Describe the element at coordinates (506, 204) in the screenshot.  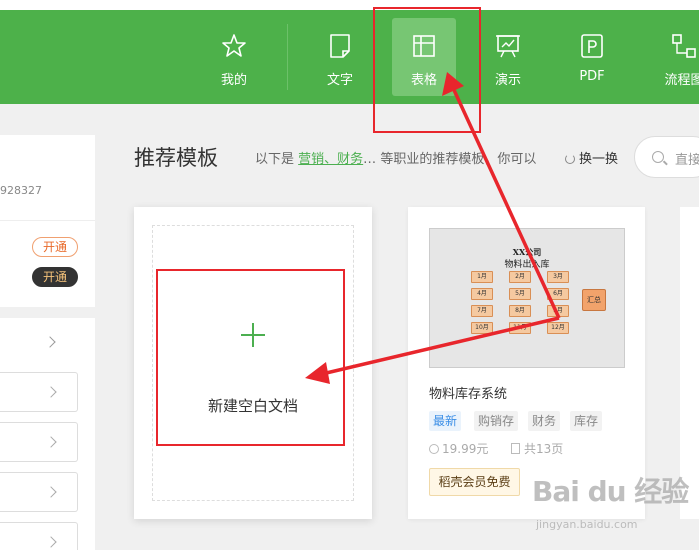
I see `annotation-arrow-up` at that location.